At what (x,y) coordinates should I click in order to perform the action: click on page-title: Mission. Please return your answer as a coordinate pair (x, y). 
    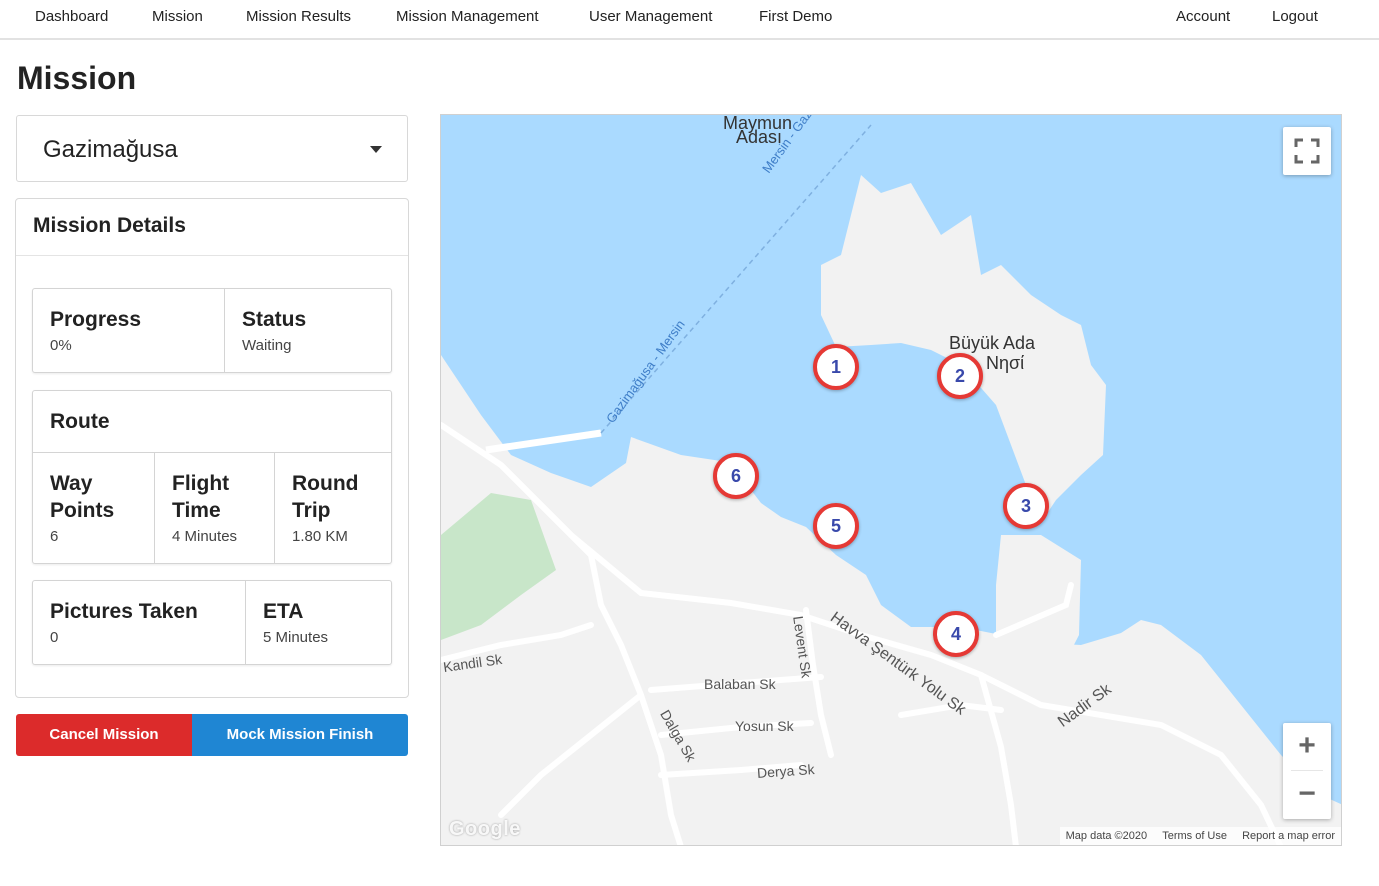
    Looking at the image, I should click on (77, 78).